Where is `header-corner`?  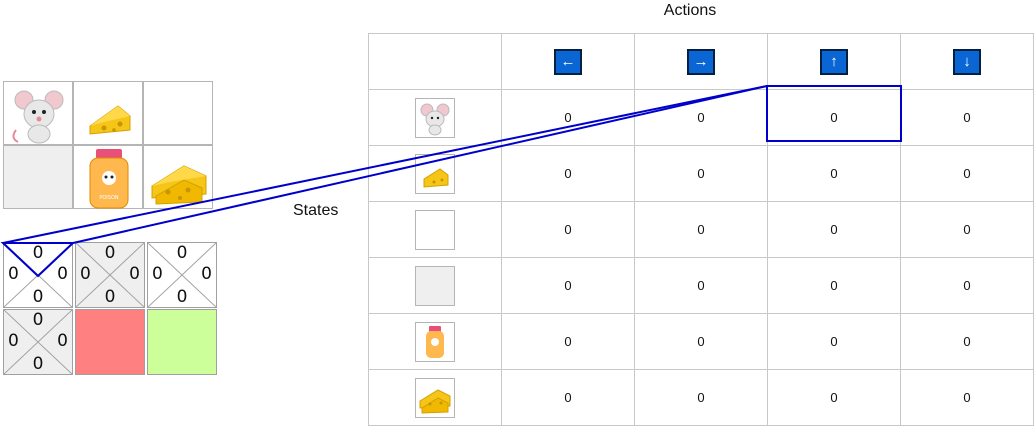 header-corner is located at coordinates (435, 61).